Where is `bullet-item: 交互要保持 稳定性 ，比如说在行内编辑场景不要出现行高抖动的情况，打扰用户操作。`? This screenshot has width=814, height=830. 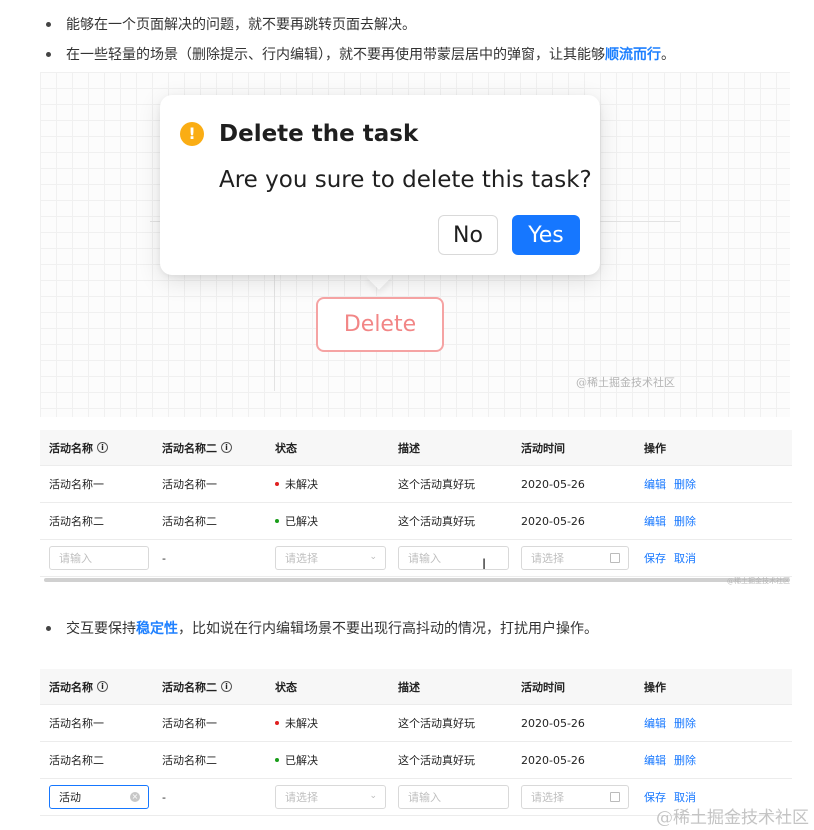
bullet-item: 交互要保持 稳定性 ，比如说在行内编辑场景不要出现行高抖动的情况，打扰用户操作。 is located at coordinates (322, 628).